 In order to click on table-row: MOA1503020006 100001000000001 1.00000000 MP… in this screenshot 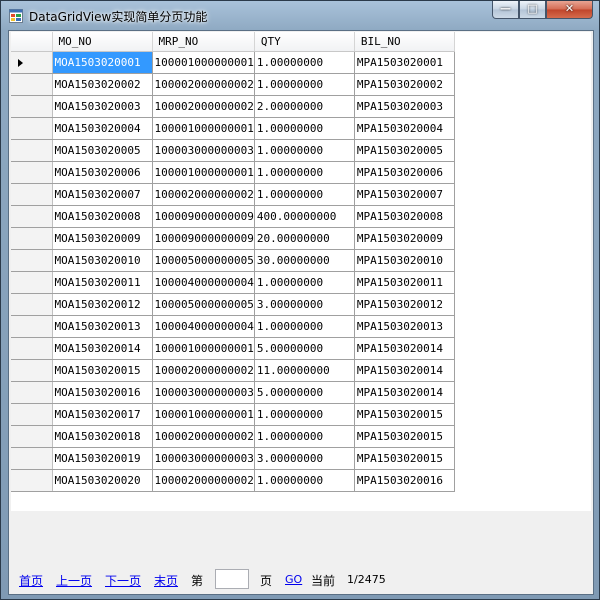, I will do `click(233, 172)`.